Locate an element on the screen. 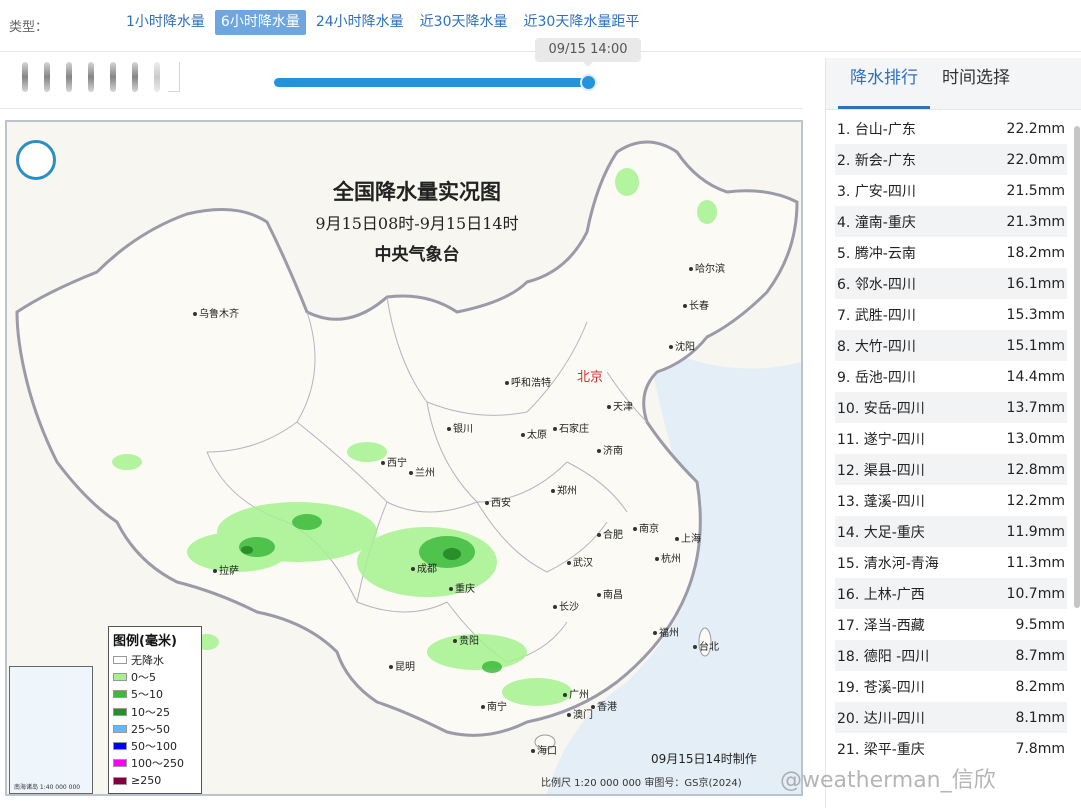  city-label: 哈尔滨 is located at coordinates (707, 267).